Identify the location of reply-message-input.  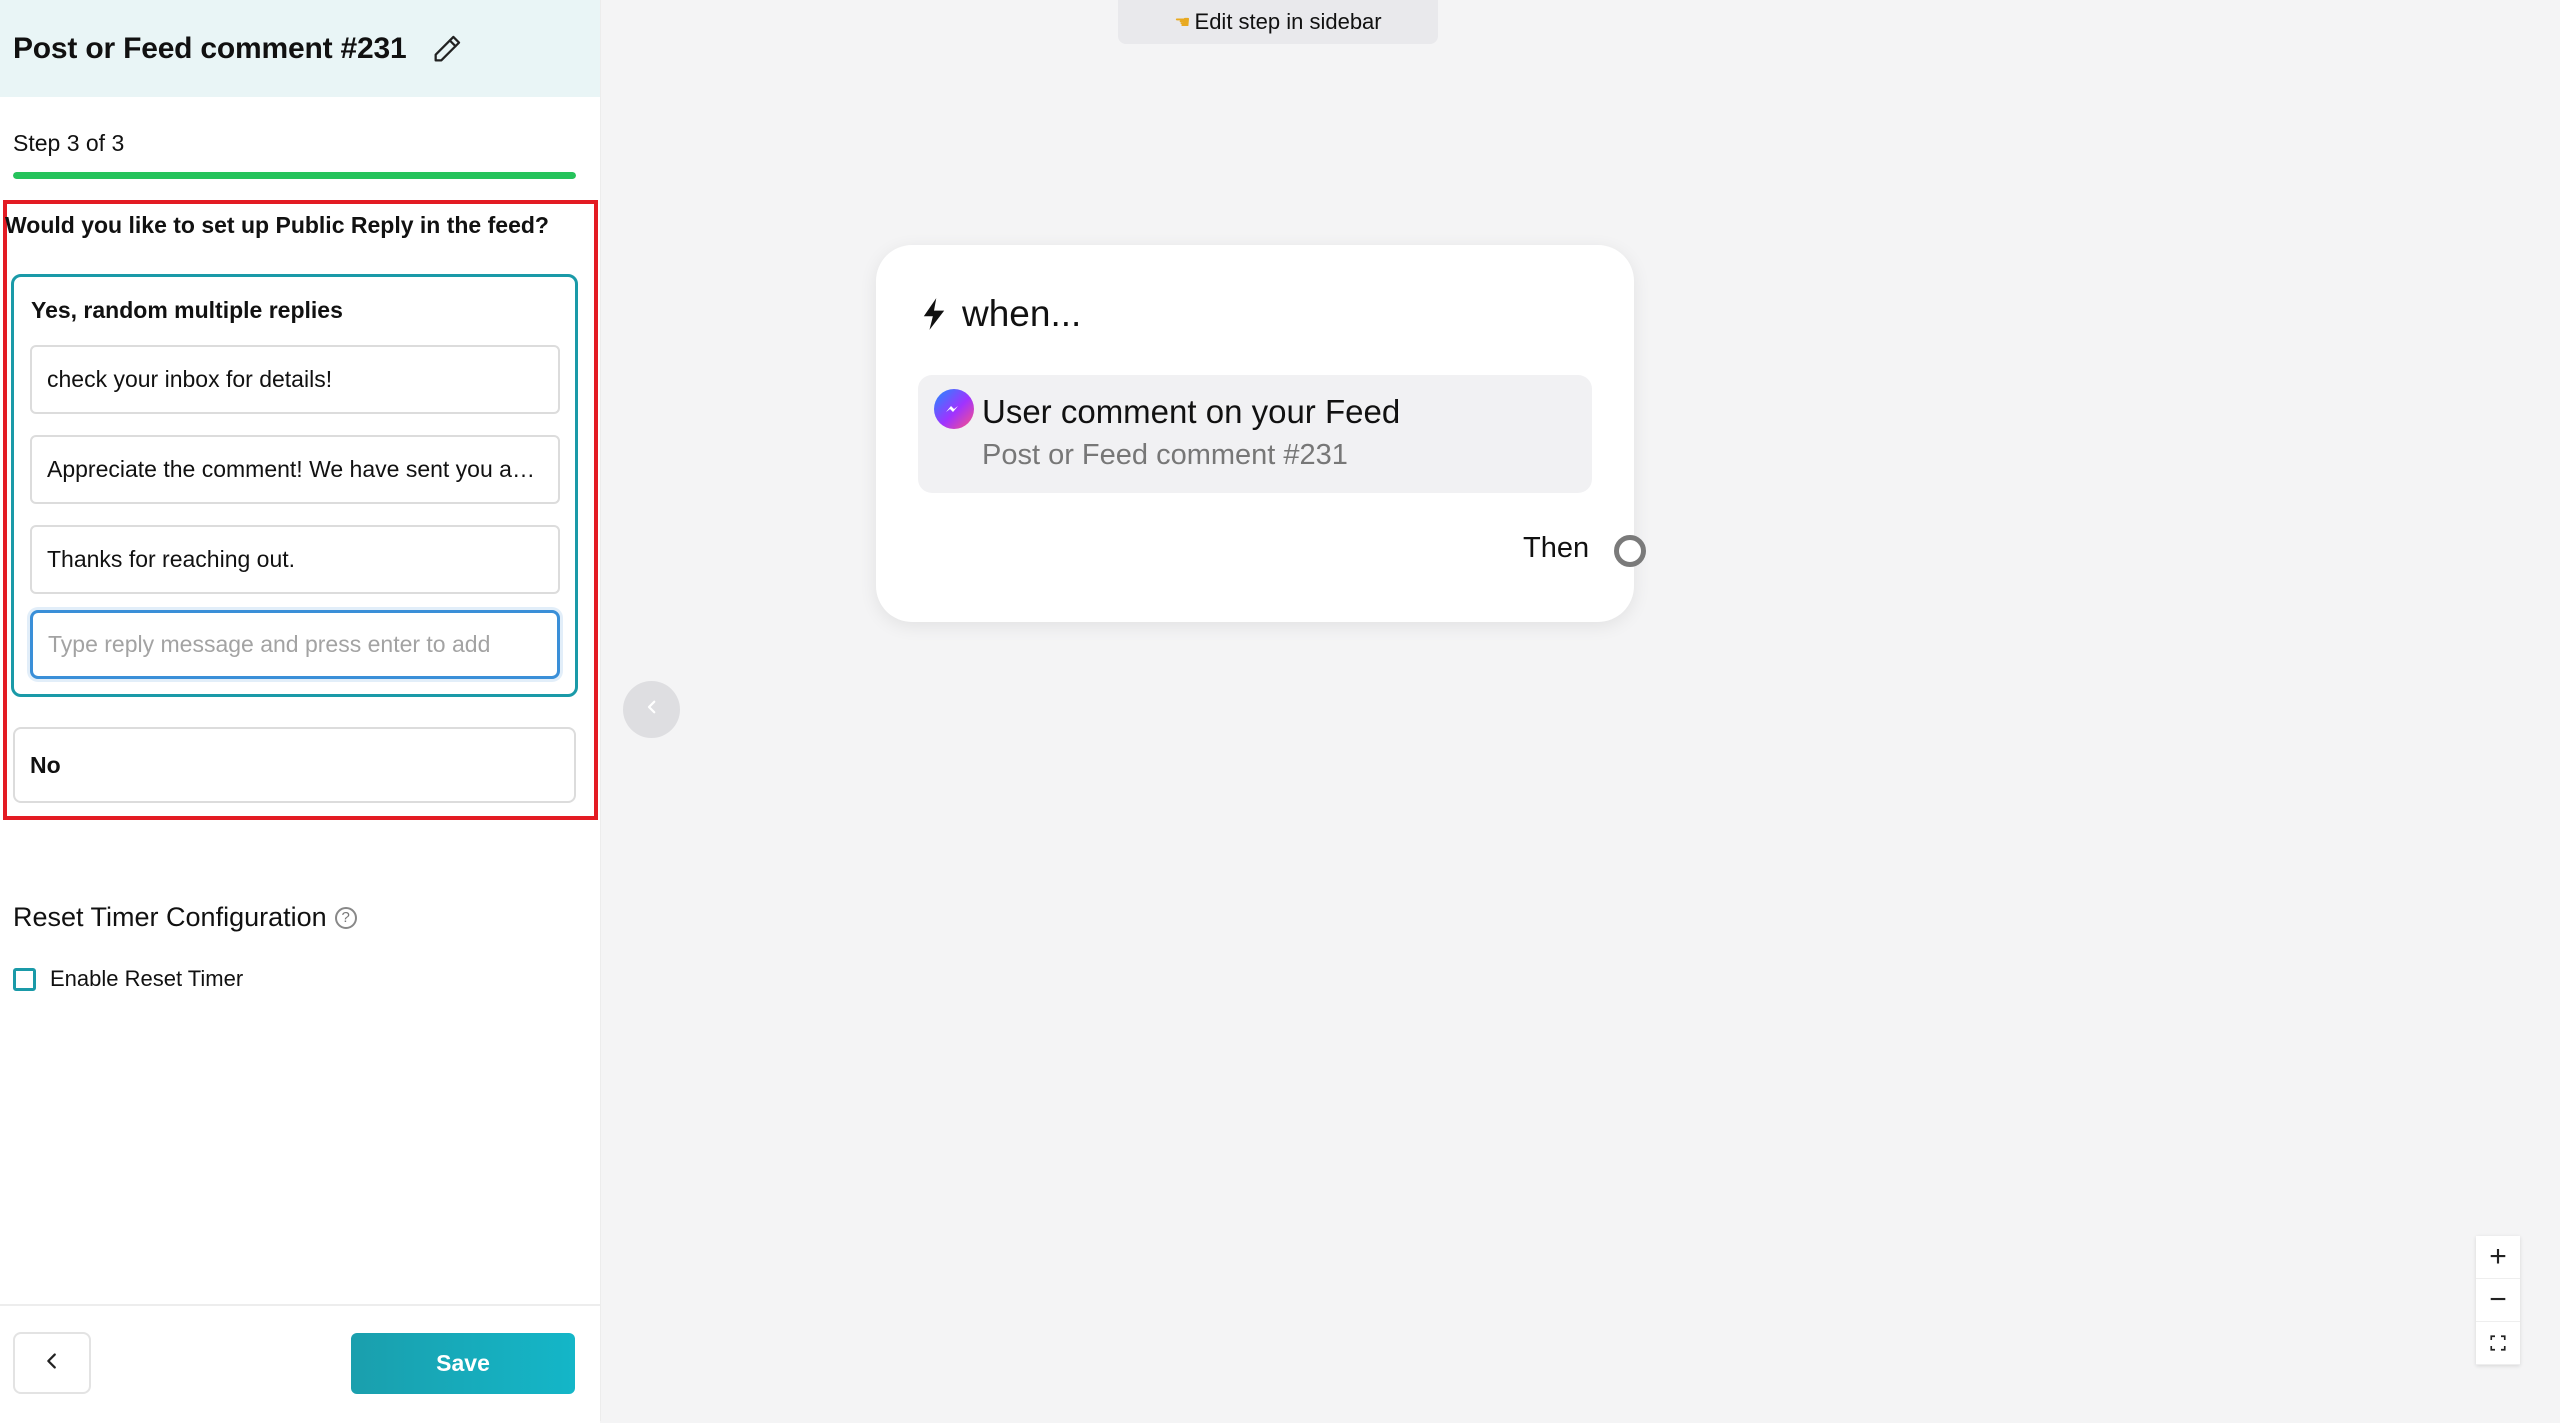
(295, 644).